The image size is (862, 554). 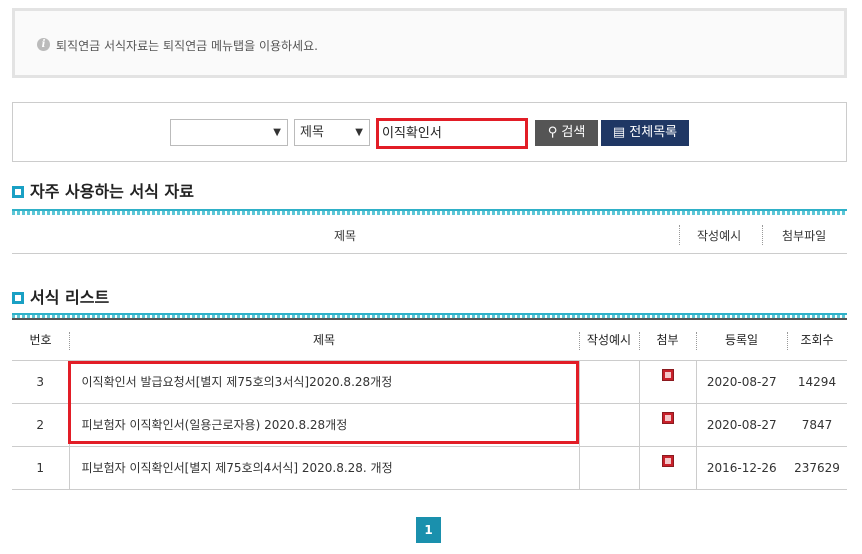 What do you see at coordinates (40, 340) in the screenshot?
I see `col-no: 번호` at bounding box center [40, 340].